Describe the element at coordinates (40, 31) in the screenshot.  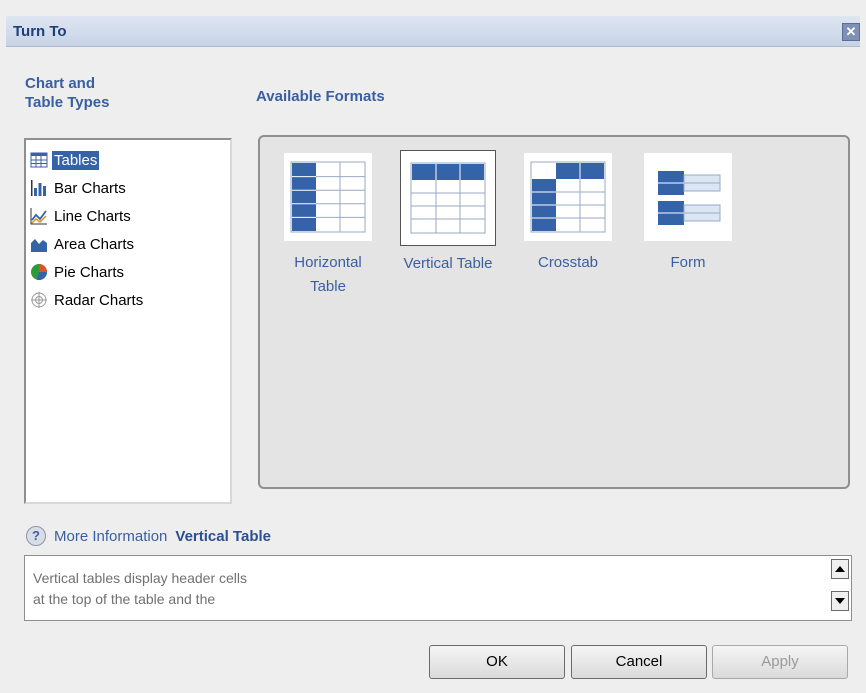
I see `dialog-title: Turn To` at that location.